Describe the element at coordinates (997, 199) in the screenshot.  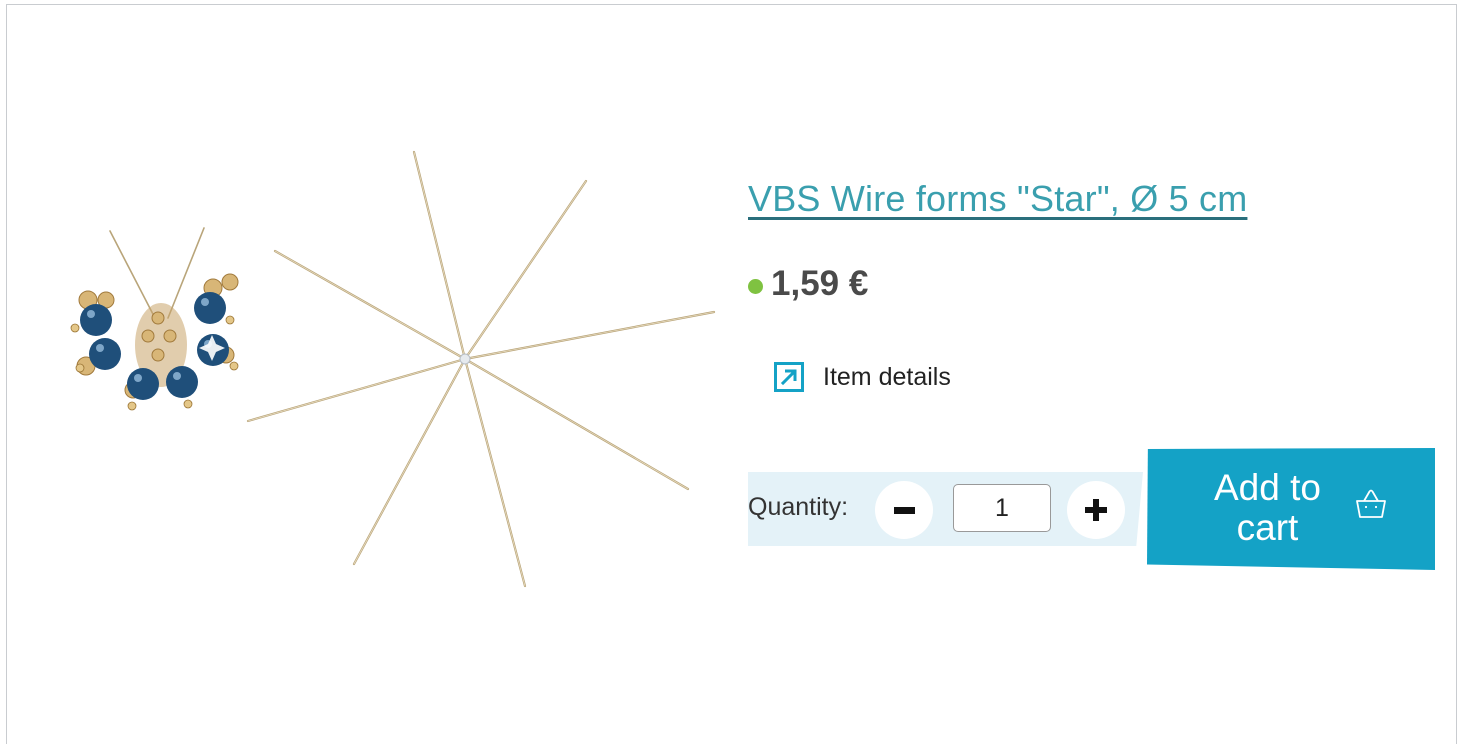
I see `product-title-link: VBS Wire forms "Star", Ø 5 cm` at that location.